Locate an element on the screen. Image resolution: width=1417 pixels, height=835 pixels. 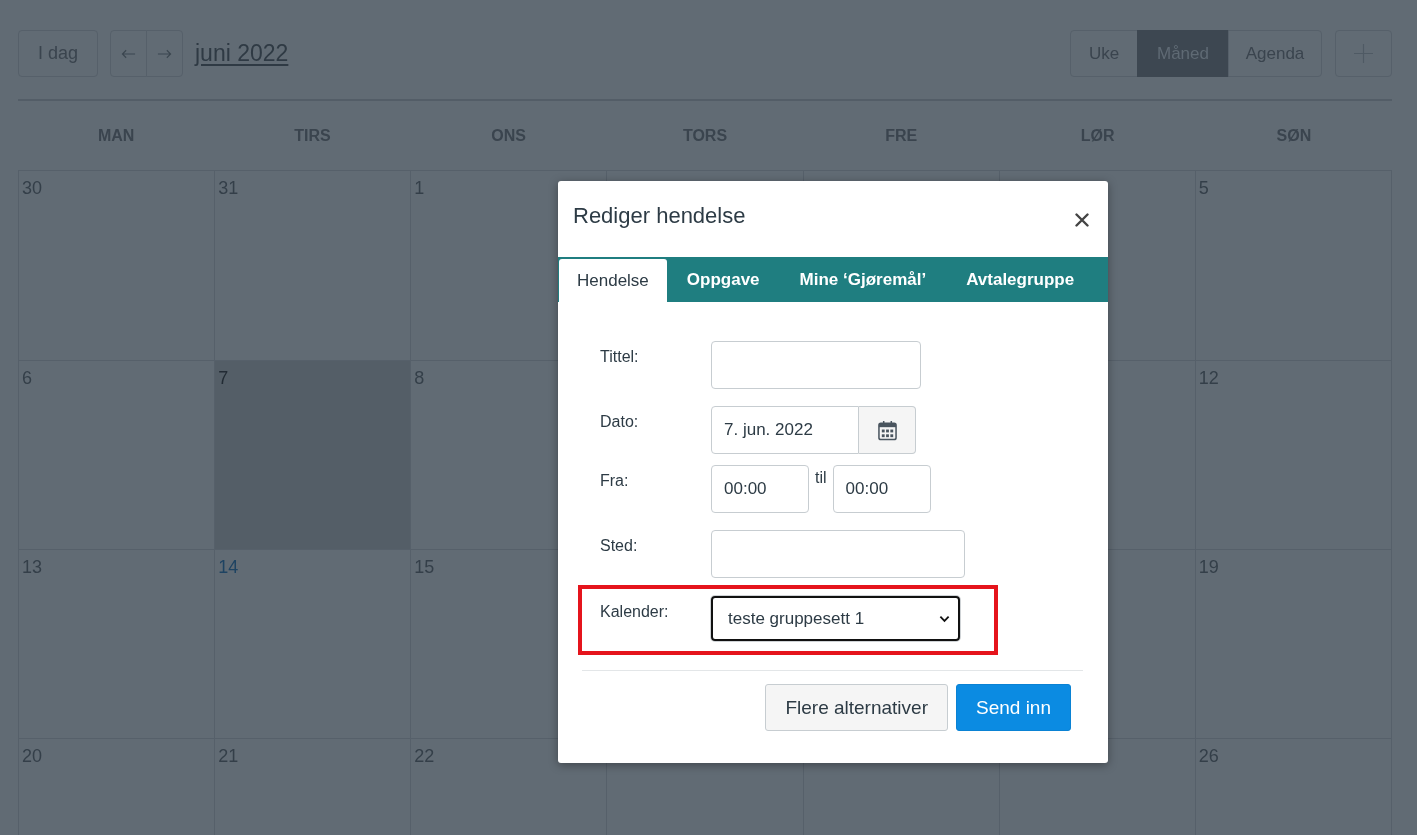
arrow-right-icon is located at coordinates (164, 53).